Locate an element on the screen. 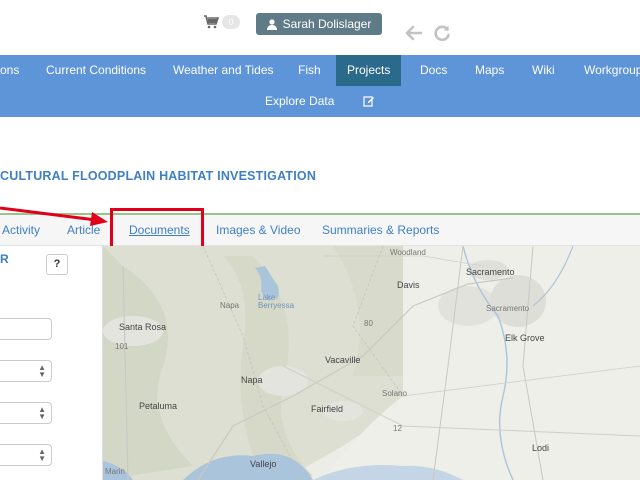 This screenshot has width=640, height=480. map-label-petaluma: Petaluma is located at coordinates (158, 406).